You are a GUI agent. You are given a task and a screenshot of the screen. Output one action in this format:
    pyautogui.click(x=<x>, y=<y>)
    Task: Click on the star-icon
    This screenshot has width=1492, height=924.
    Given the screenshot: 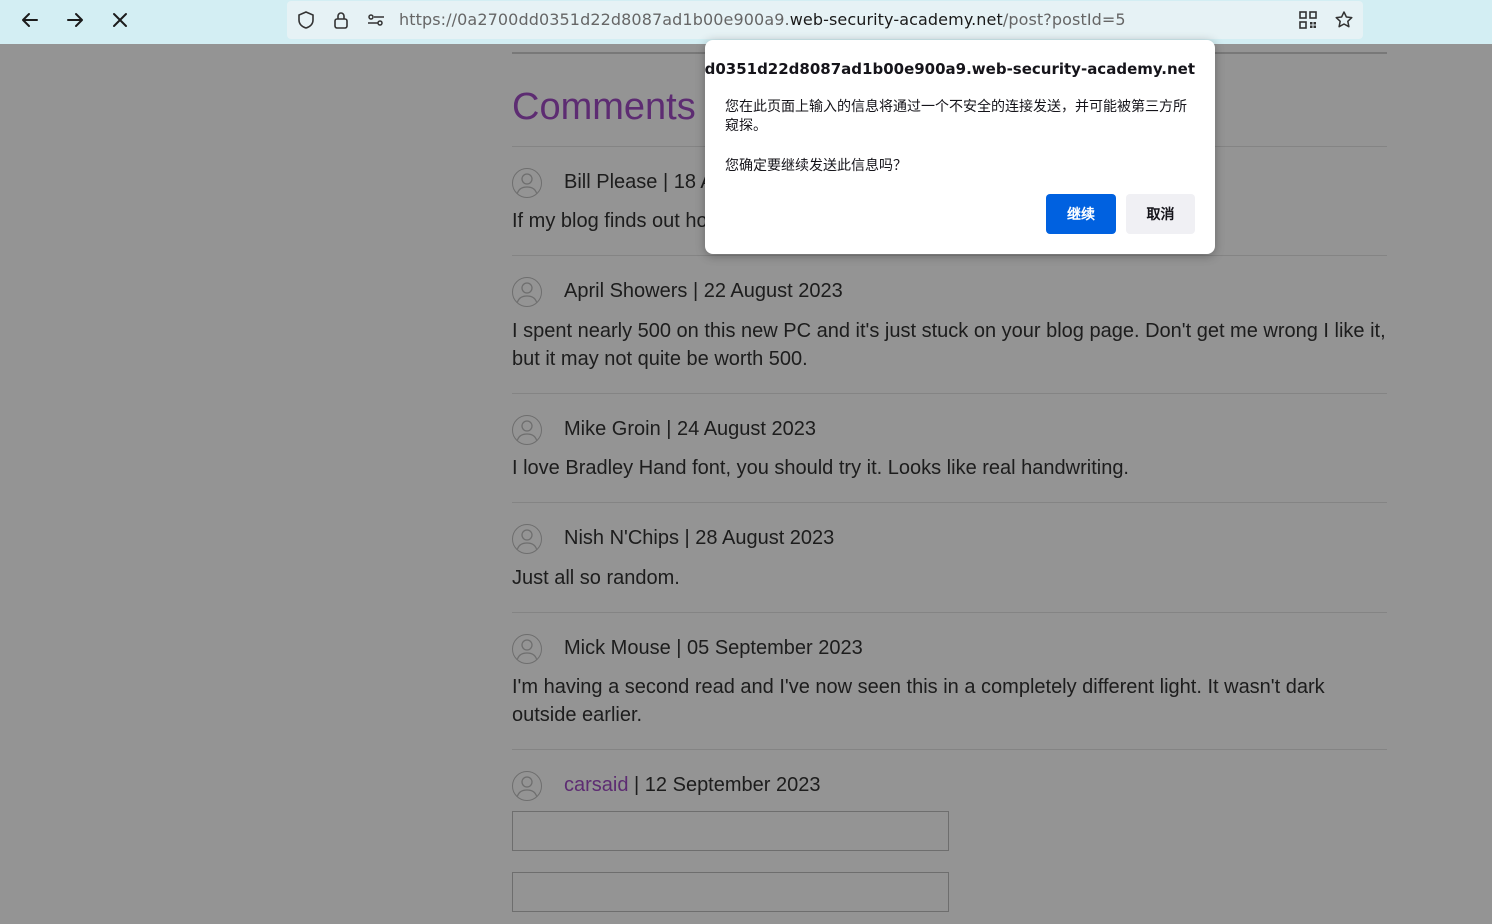 What is the action you would take?
    pyautogui.click(x=1344, y=19)
    